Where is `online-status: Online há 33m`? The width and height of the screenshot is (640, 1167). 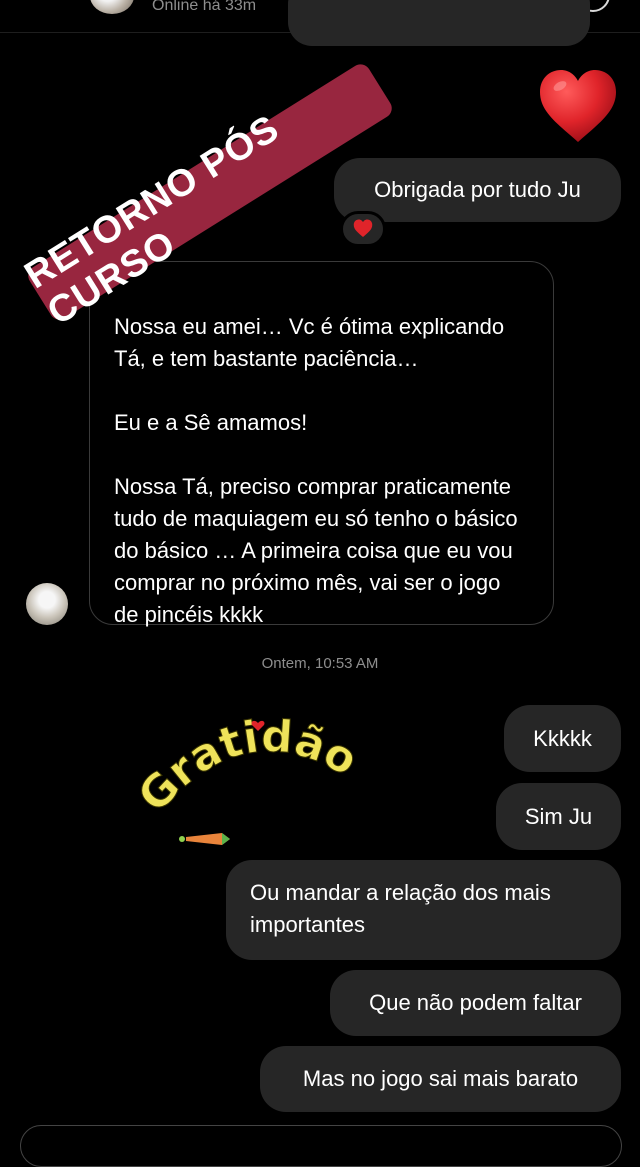 online-status: Online há 33m is located at coordinates (204, 7).